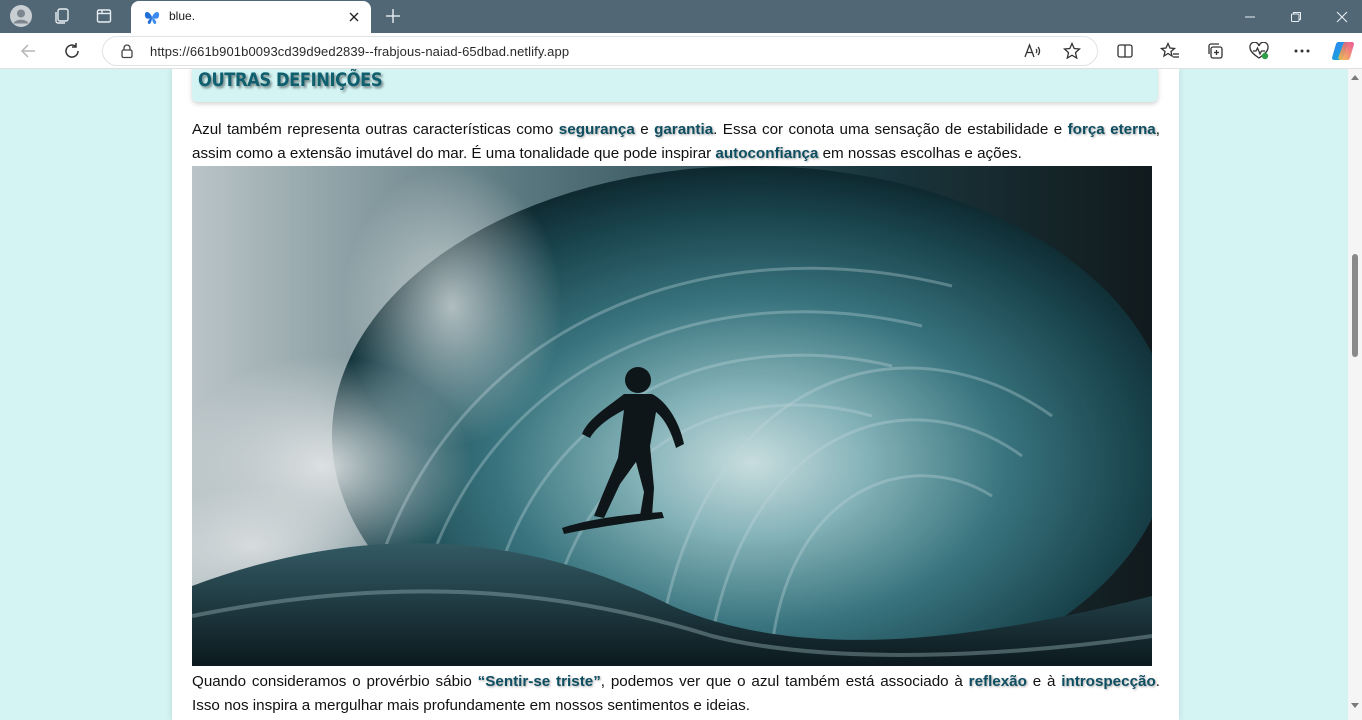 Image resolution: width=1362 pixels, height=720 pixels. Describe the element at coordinates (152, 17) in the screenshot. I see `butterfly-icon` at that location.